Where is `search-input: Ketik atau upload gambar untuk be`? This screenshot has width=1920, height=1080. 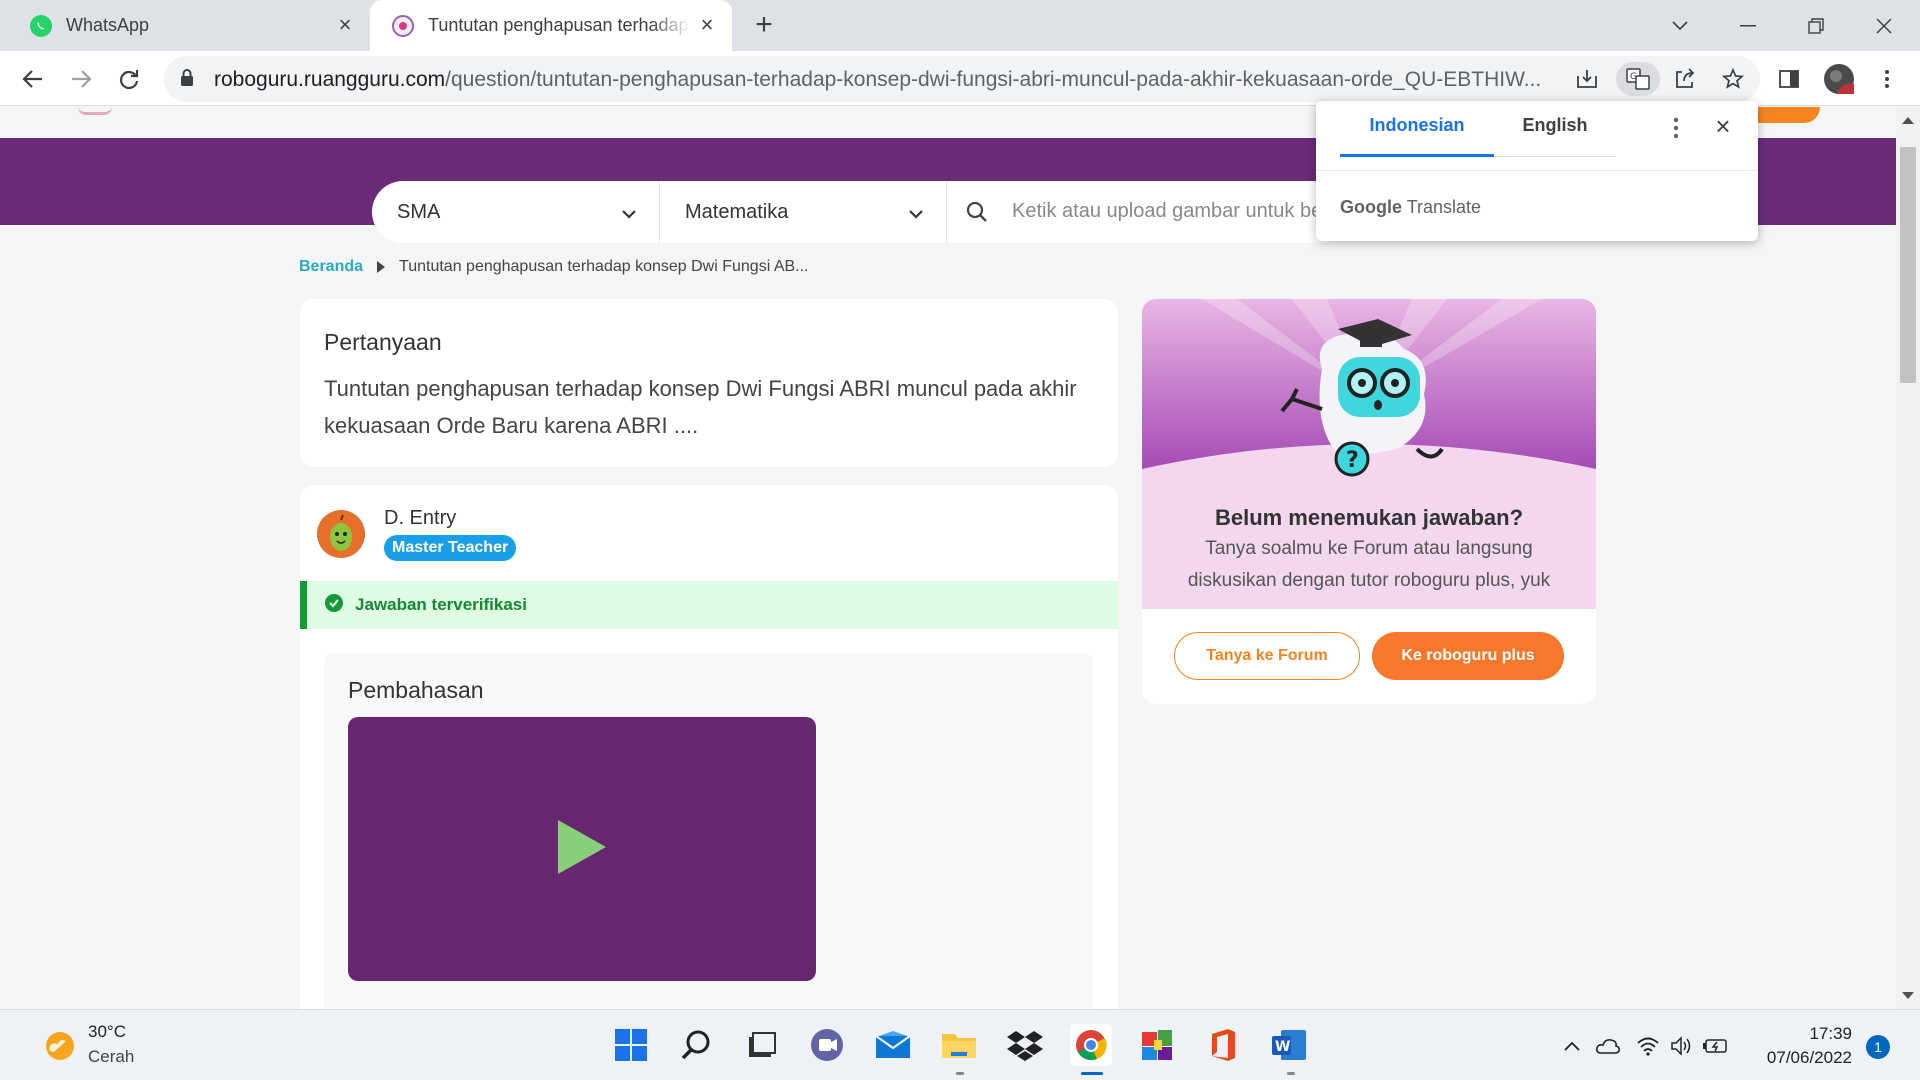
search-input: Ketik atau upload gambar untuk be is located at coordinates (1149, 212).